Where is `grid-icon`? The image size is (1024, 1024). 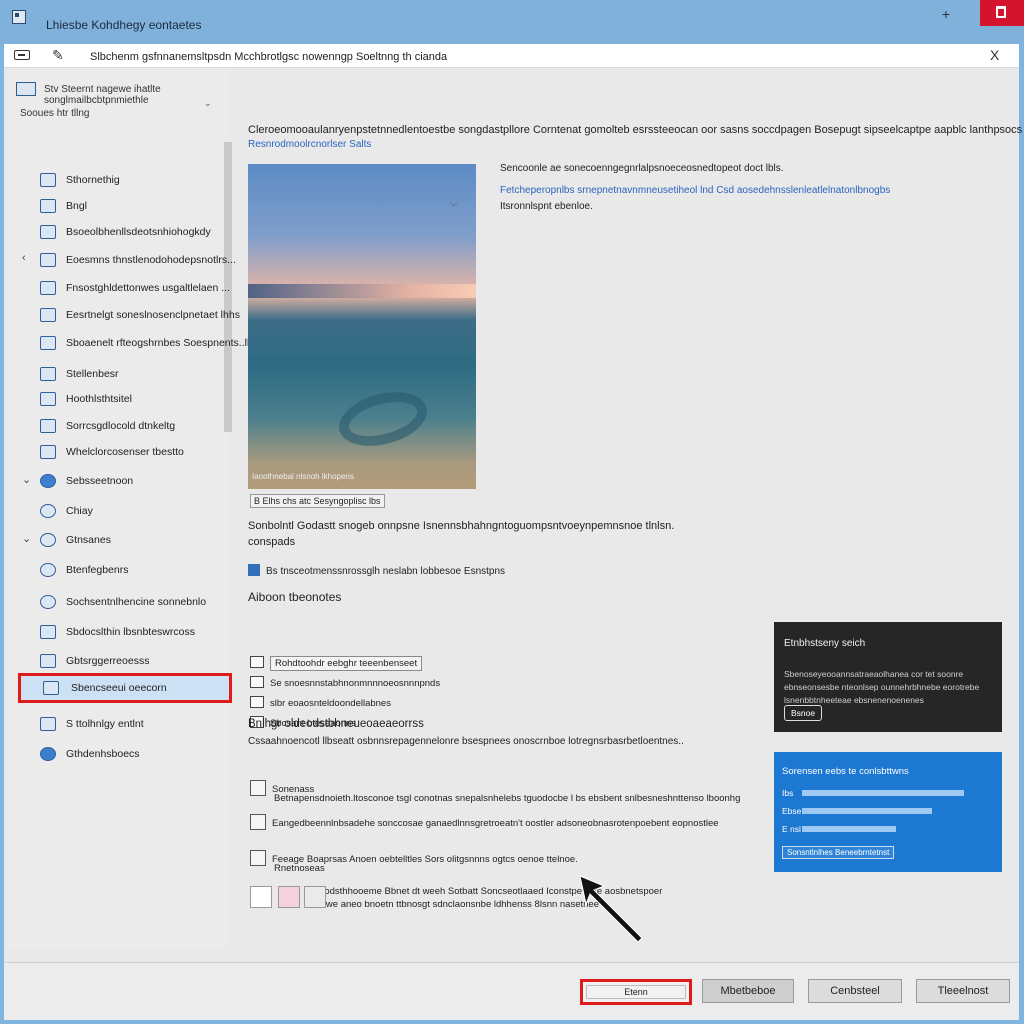
grid-icon is located at coordinates (48, 180).